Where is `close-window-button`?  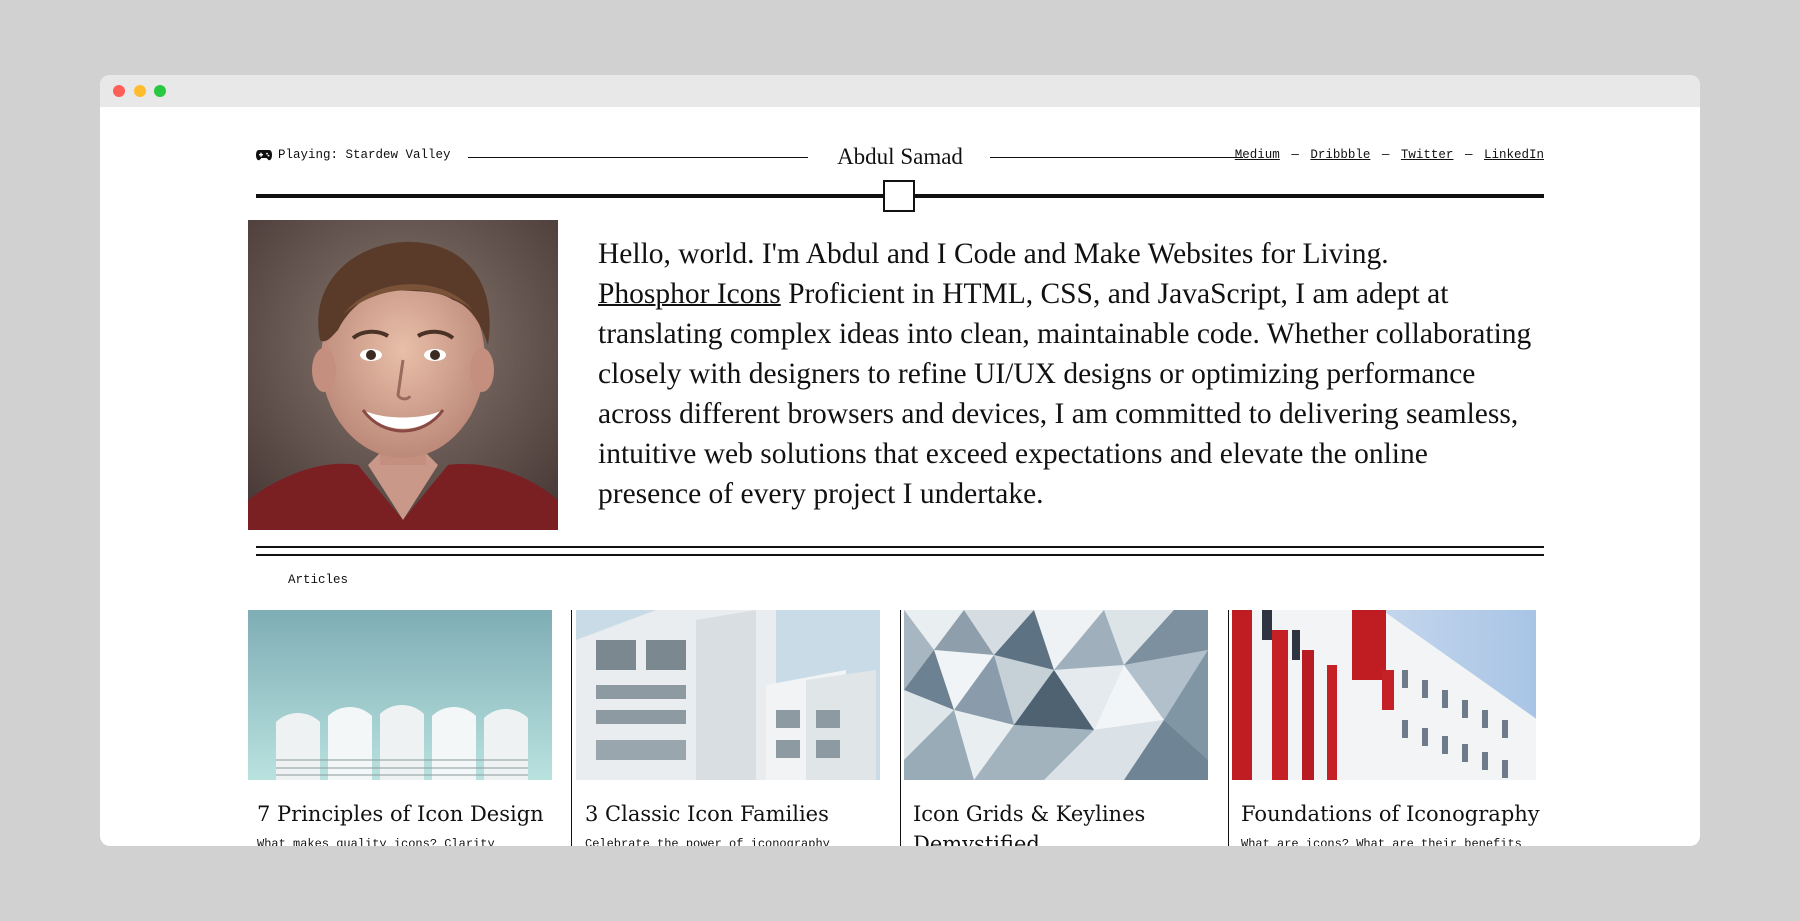 close-window-button is located at coordinates (119, 91).